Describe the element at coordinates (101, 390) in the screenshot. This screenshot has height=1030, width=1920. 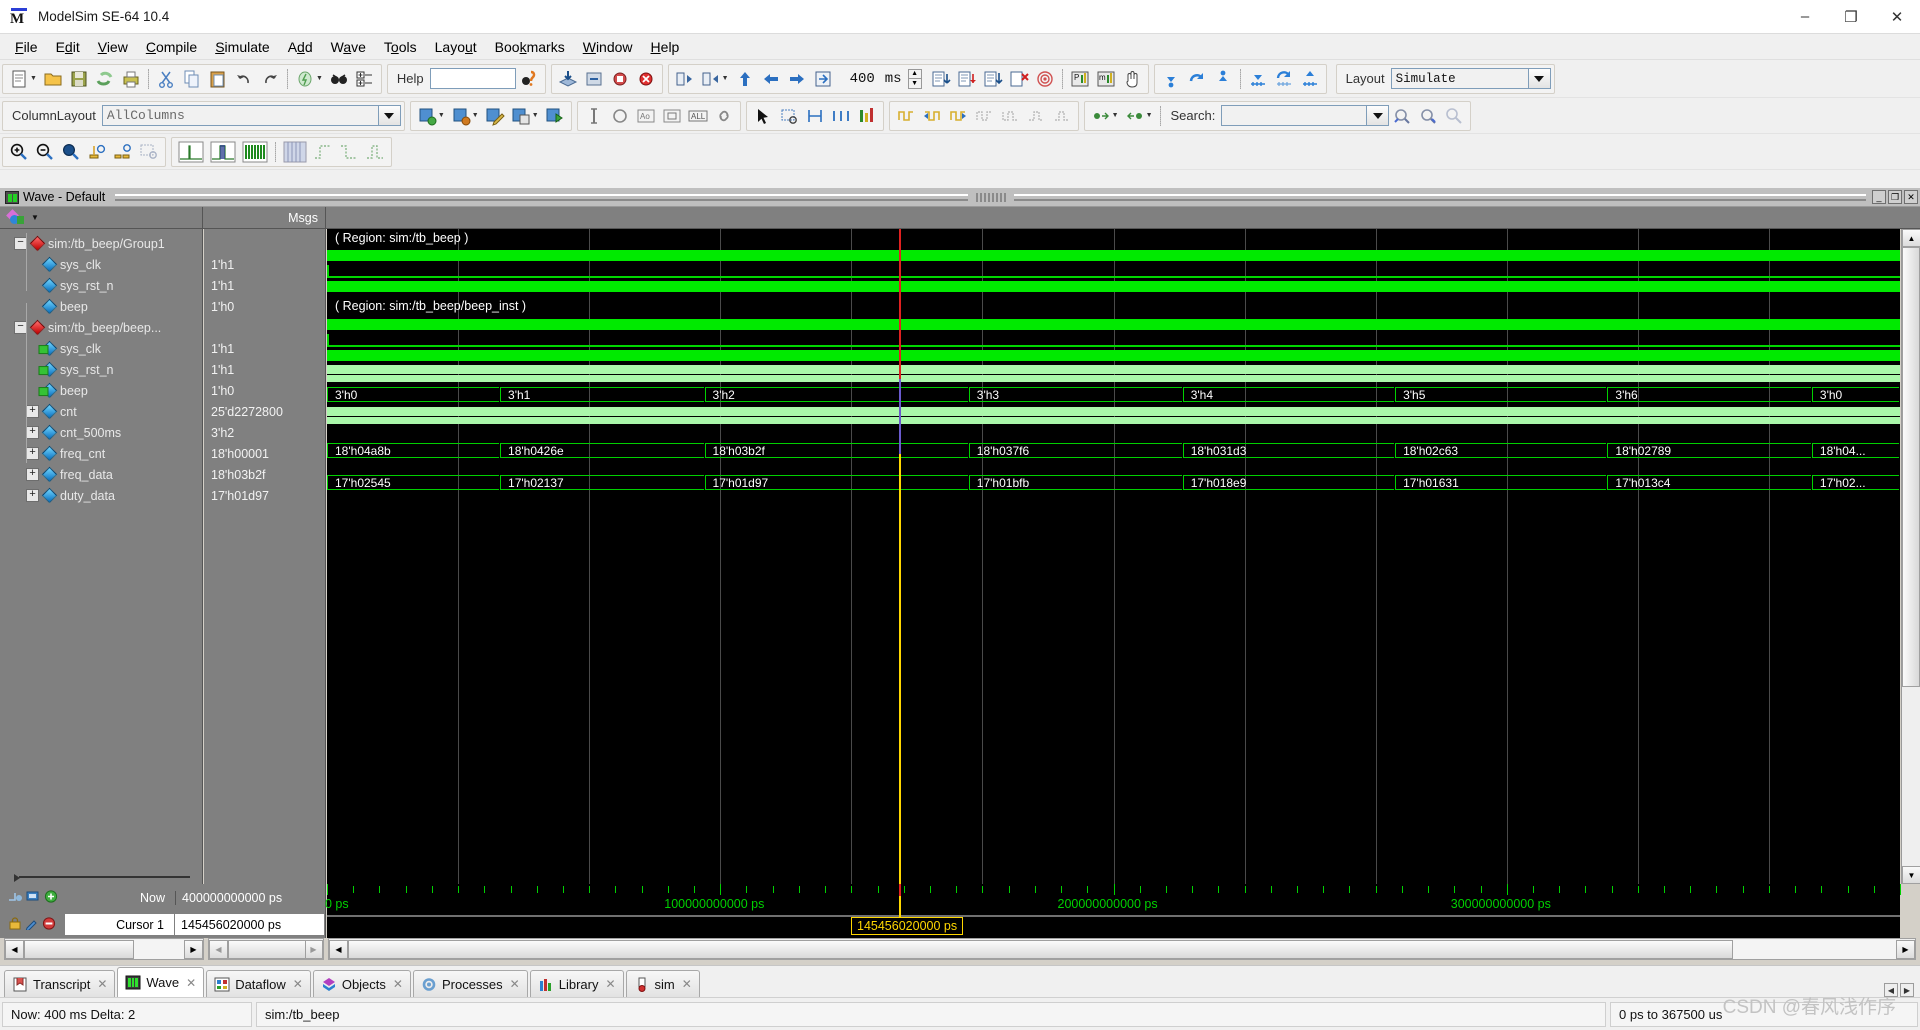
I see `signal-row: beep` at that location.